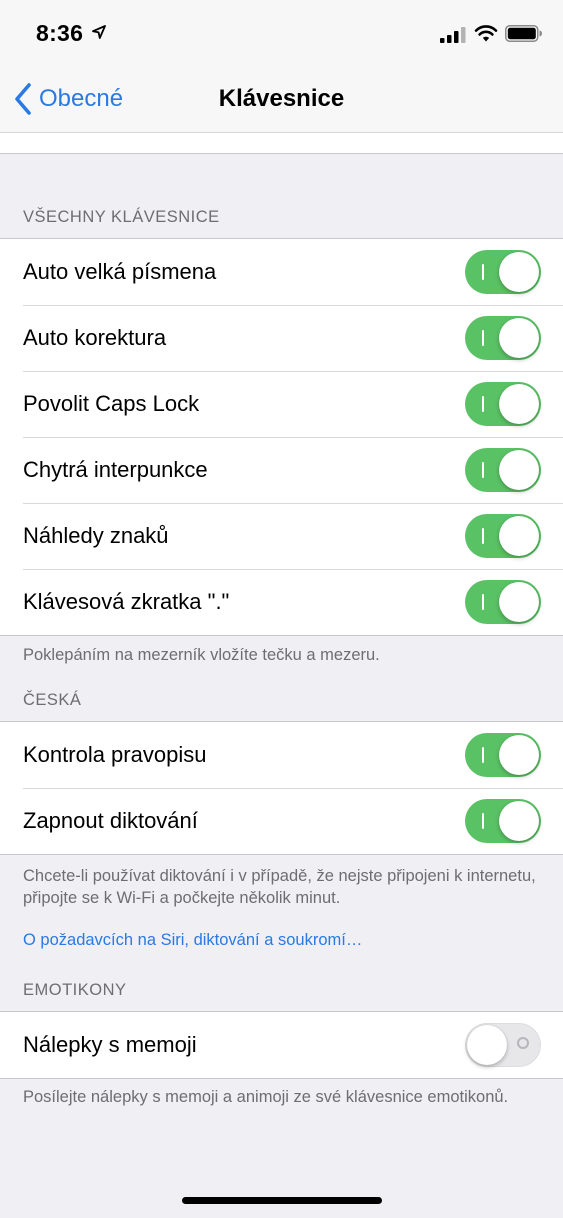 The height and width of the screenshot is (1218, 563). I want to click on group-emoji: Nálepky s memoji, so click(281, 1045).